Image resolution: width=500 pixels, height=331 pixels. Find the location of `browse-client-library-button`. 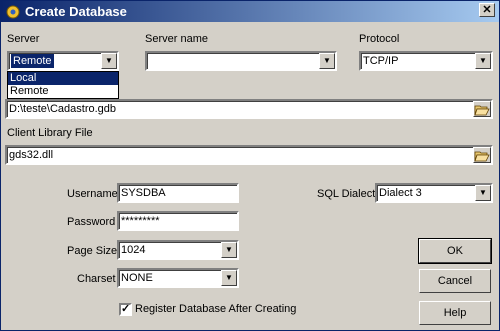

browse-client-library-button is located at coordinates (482, 155).